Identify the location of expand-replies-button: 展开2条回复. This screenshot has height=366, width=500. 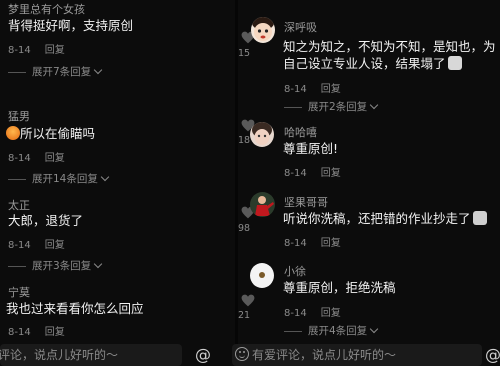
(331, 106).